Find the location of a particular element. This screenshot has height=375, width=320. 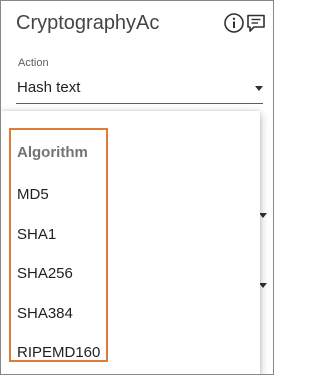

dropdown-option-sha384: SHA384 is located at coordinates (45, 314).